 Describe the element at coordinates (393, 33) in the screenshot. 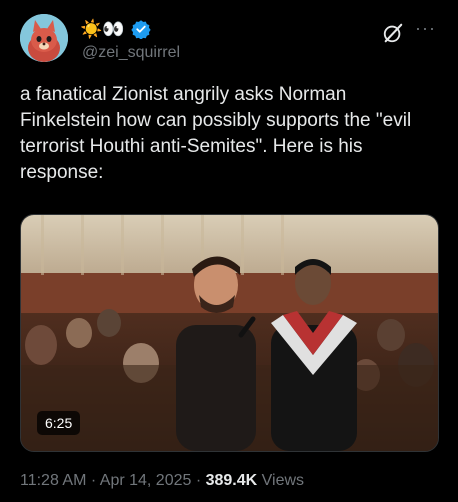

I see `grok-icon` at that location.